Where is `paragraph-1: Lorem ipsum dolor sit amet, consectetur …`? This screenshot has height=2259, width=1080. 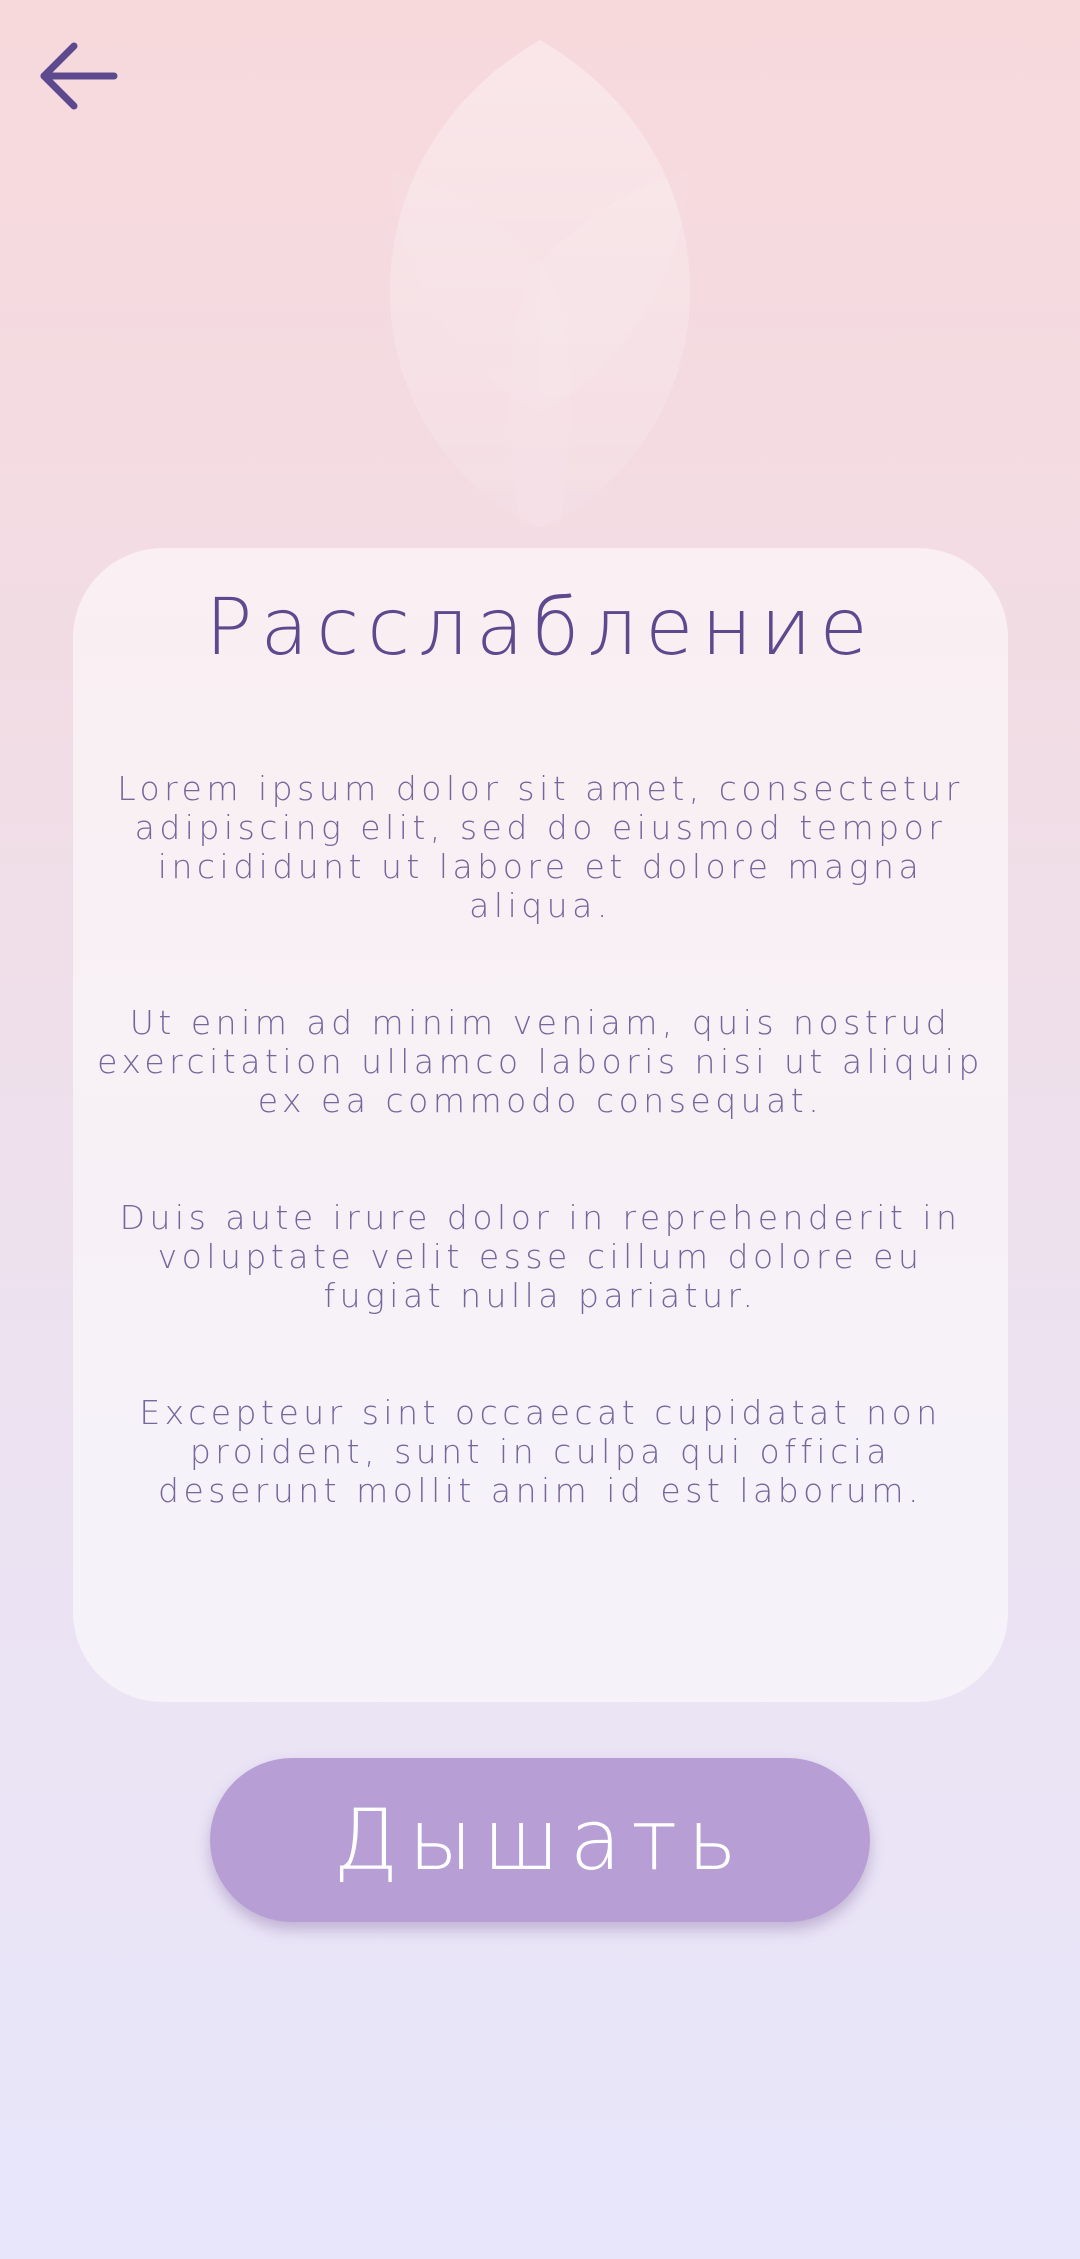 paragraph-1: Lorem ipsum dolor sit amet, consectetur … is located at coordinates (540, 847).